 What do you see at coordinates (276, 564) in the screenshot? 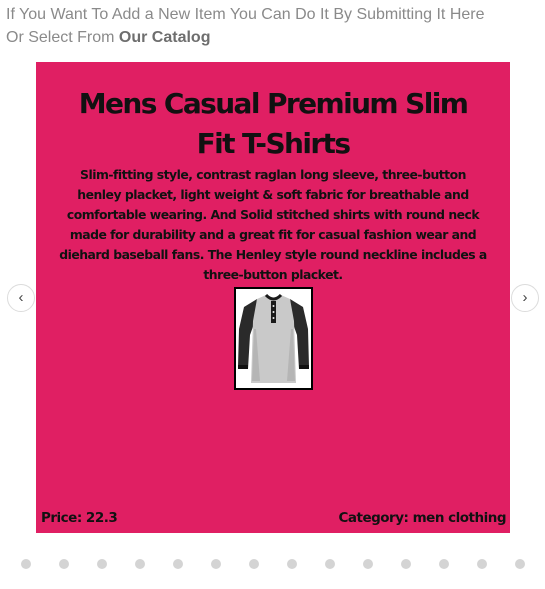
I see `carousel-pagination` at bounding box center [276, 564].